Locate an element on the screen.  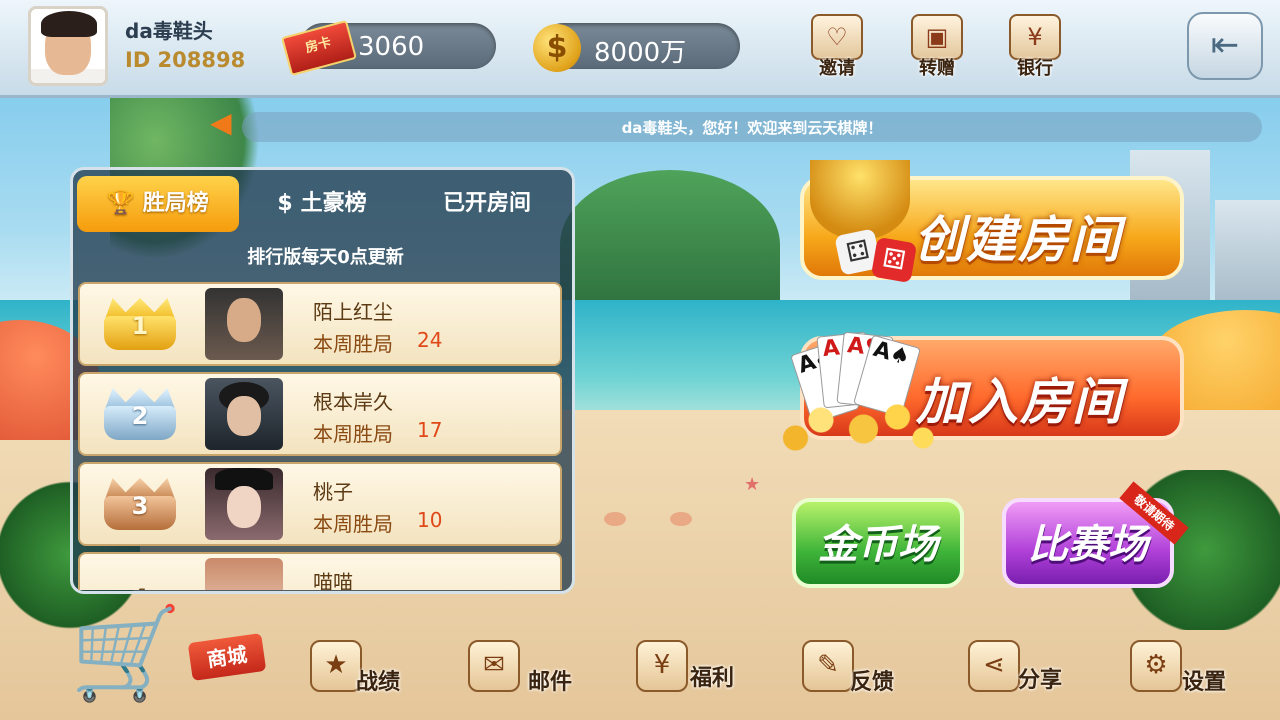
shop-button: 🛒 is located at coordinates (130, 656).